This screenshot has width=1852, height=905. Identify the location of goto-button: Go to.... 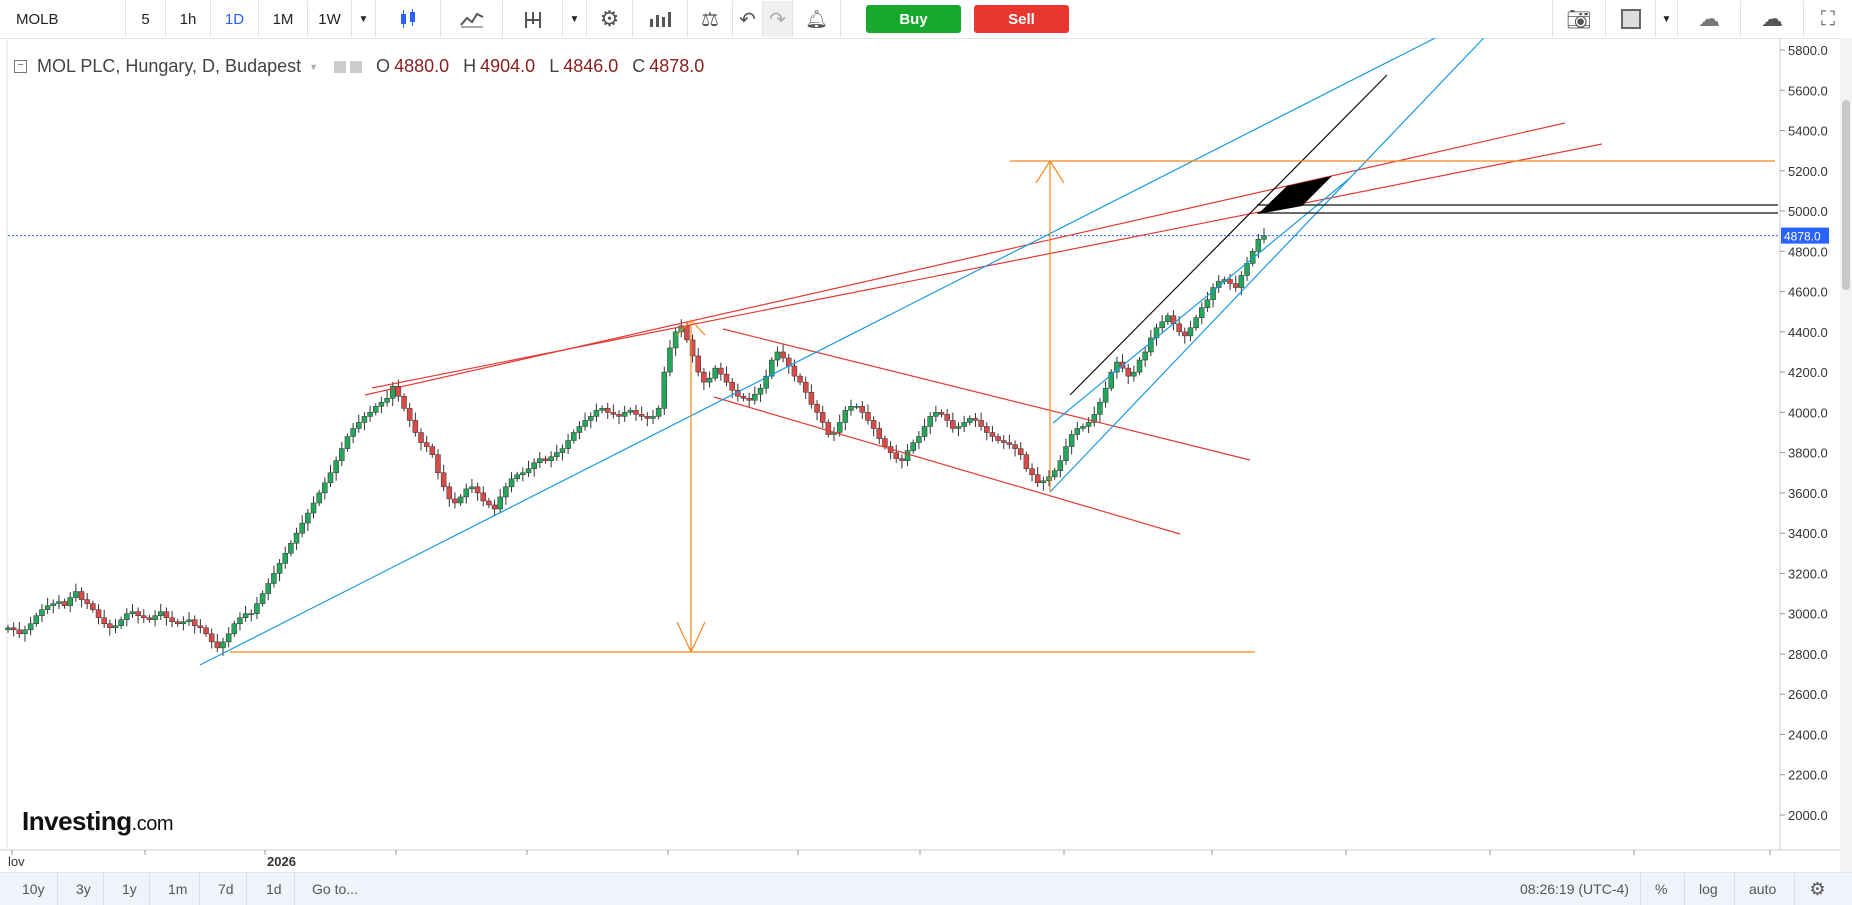
(335, 889).